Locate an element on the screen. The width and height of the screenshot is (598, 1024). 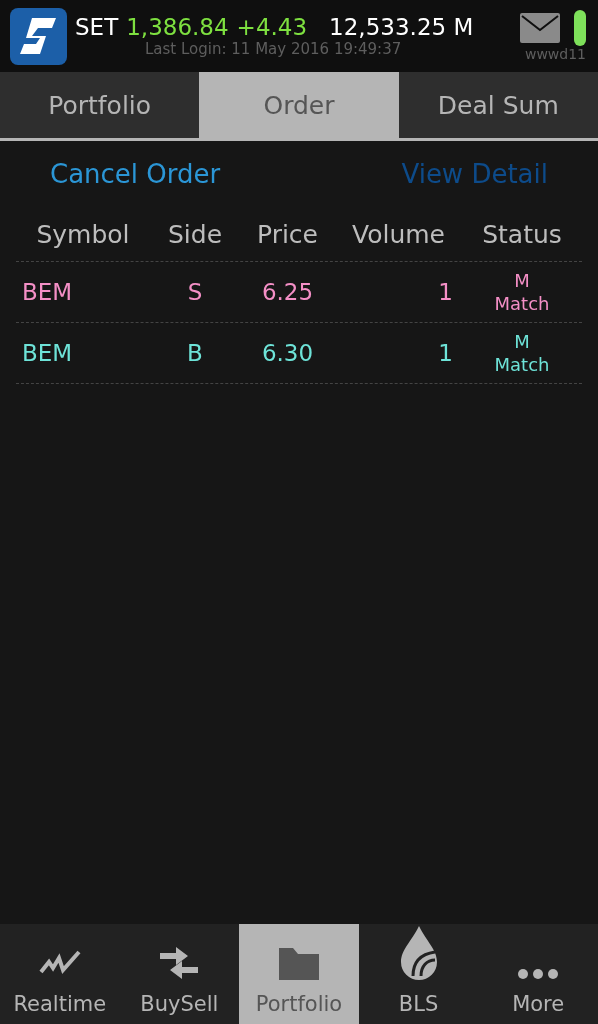
folder-icon is located at coordinates (299, 963).